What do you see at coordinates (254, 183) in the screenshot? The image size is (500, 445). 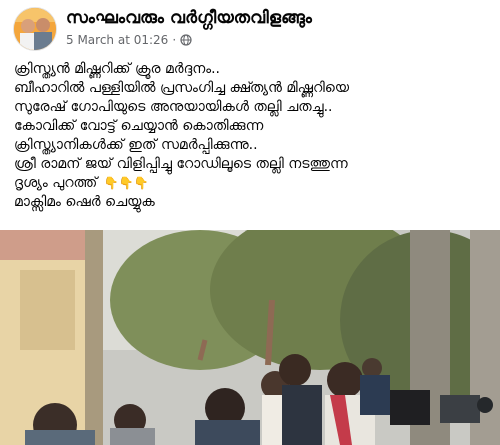 I see `post-line: ദൃശ്യം പുറത്ത് 👇👇👇` at bounding box center [254, 183].